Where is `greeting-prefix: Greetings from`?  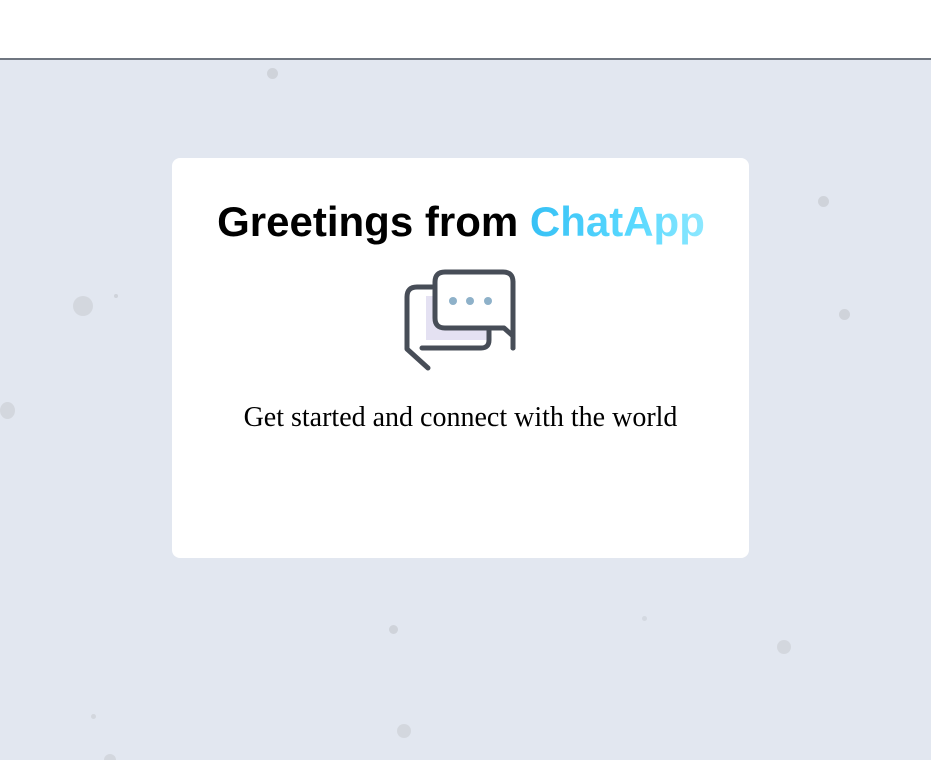
greeting-prefix: Greetings from is located at coordinates (373, 221).